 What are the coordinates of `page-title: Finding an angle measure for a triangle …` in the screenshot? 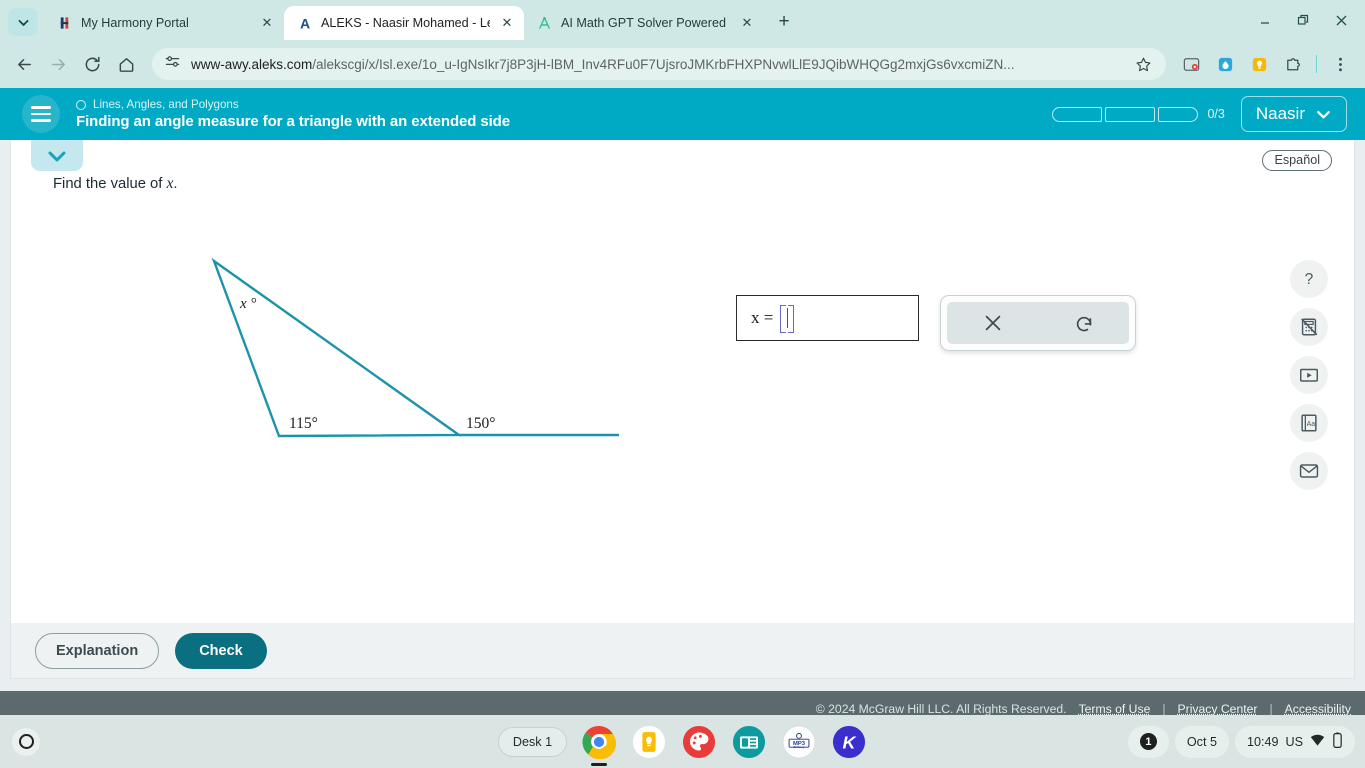 It's located at (293, 121).